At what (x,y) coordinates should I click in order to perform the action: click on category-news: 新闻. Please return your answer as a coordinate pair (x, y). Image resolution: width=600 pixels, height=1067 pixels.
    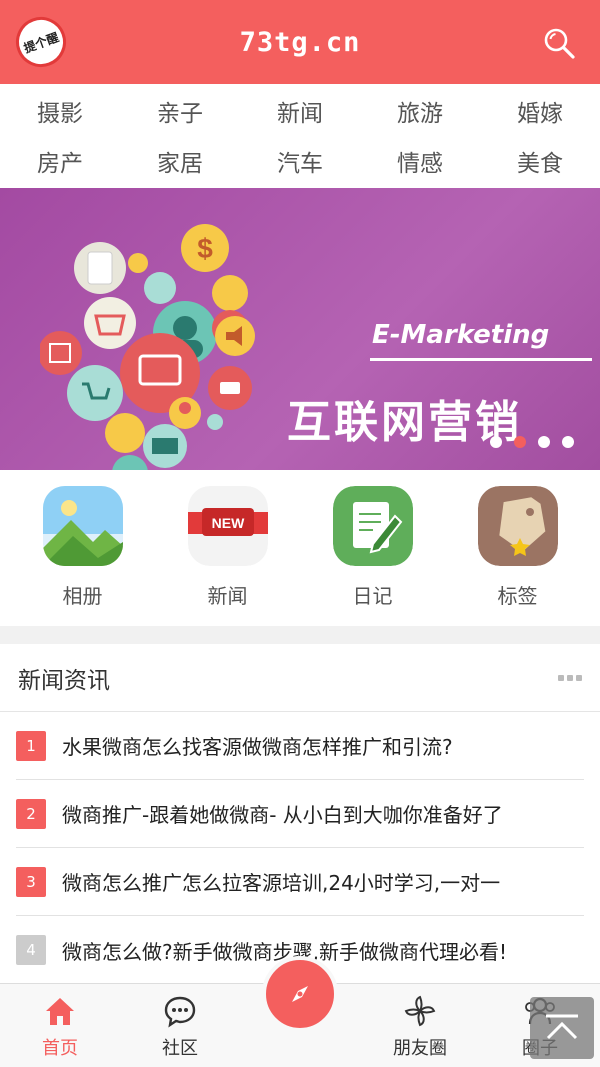
    Looking at the image, I should click on (300, 111).